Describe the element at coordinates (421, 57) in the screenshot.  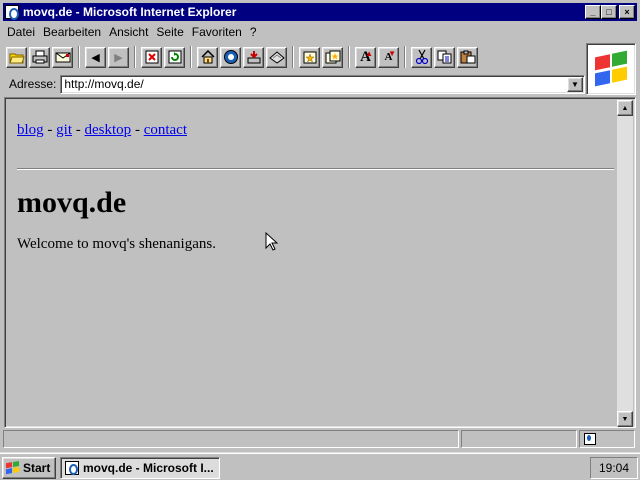
I see `cut-icon` at that location.